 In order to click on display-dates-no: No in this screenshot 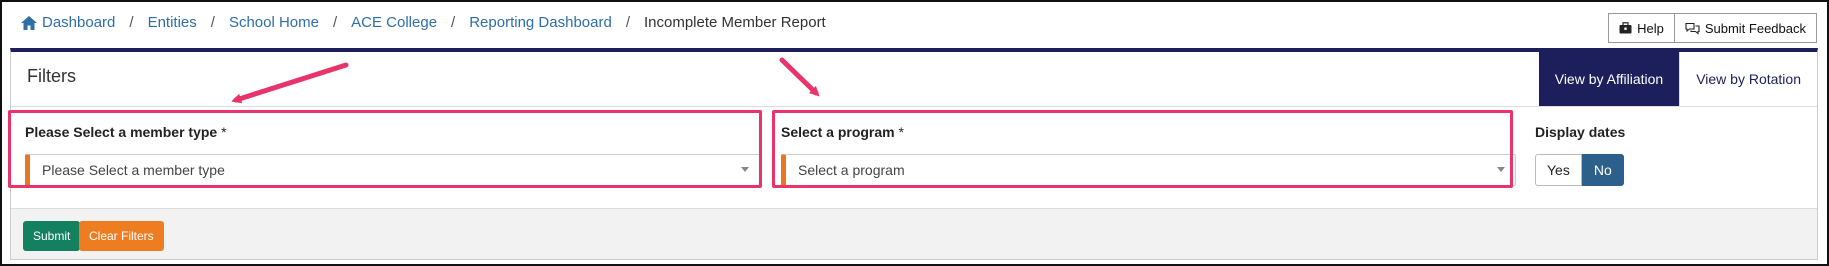, I will do `click(1602, 170)`.